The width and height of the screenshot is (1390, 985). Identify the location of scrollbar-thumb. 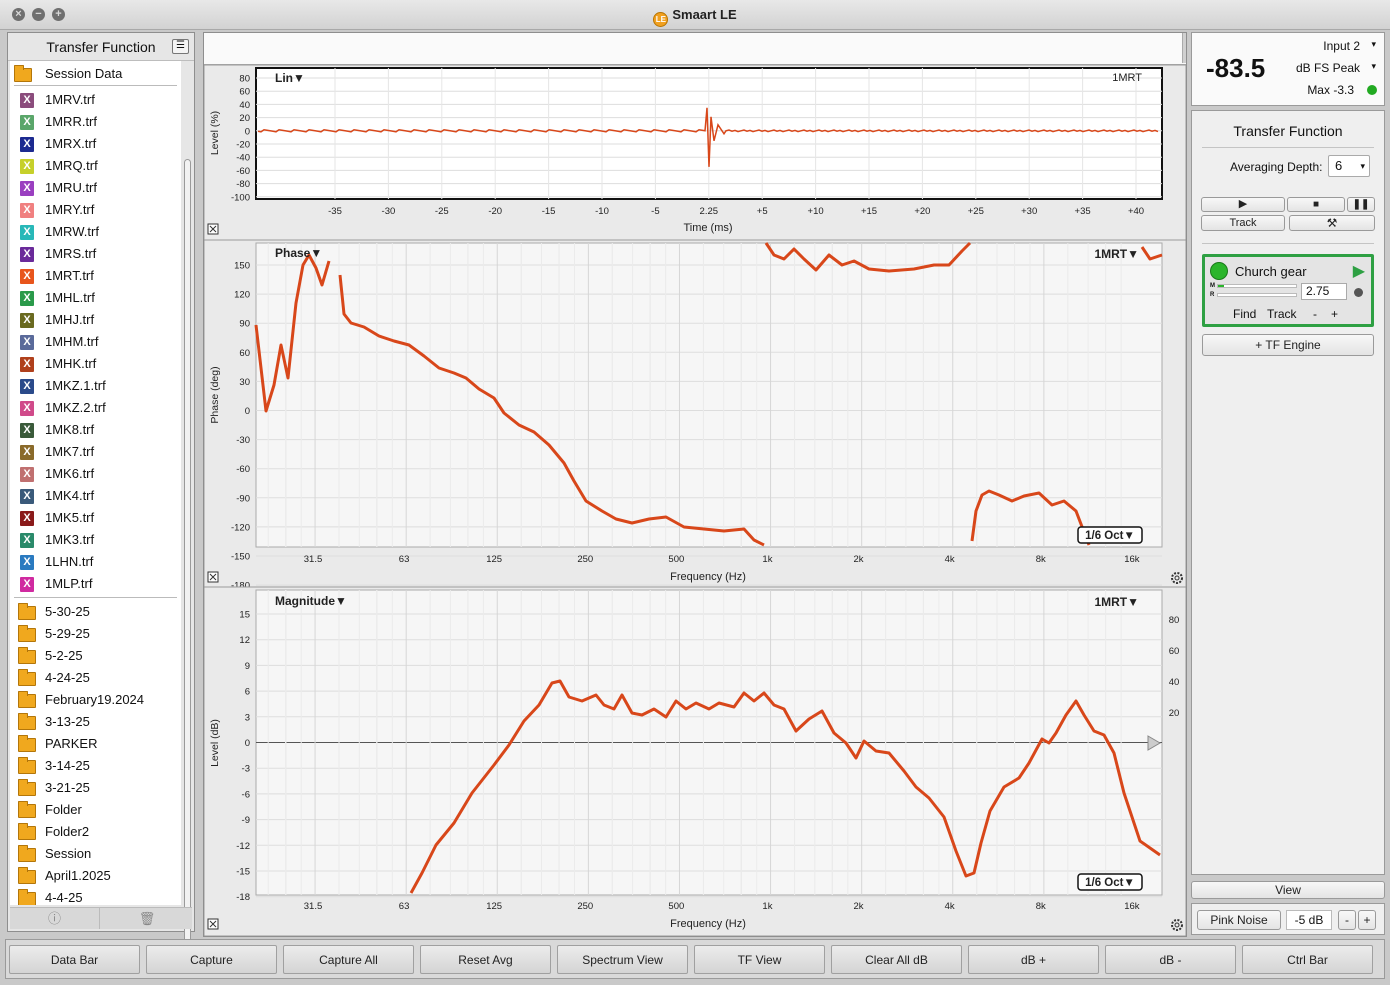
(187, 553).